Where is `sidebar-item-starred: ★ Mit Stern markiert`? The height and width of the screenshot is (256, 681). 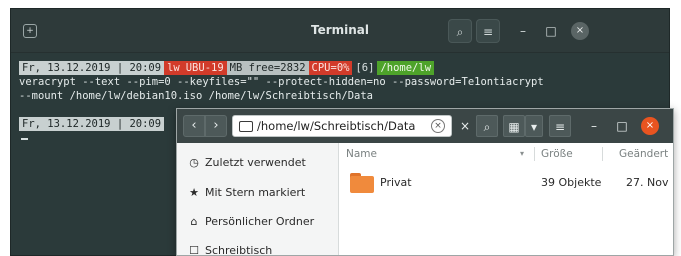
sidebar-item-starred: ★ Mit Stern markiert is located at coordinates (257, 193).